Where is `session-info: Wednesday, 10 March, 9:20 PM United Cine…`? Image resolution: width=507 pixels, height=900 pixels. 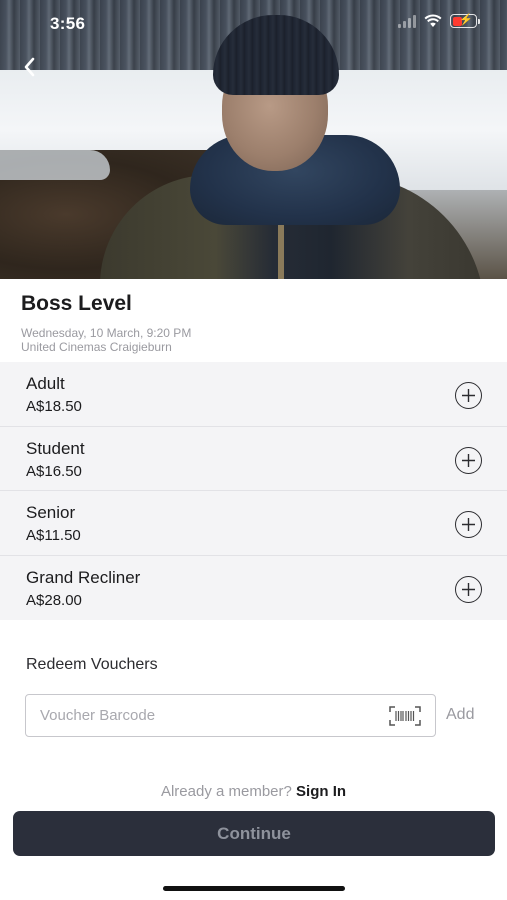
session-info: Wednesday, 10 March, 9:20 PM United Cine… is located at coordinates (106, 340).